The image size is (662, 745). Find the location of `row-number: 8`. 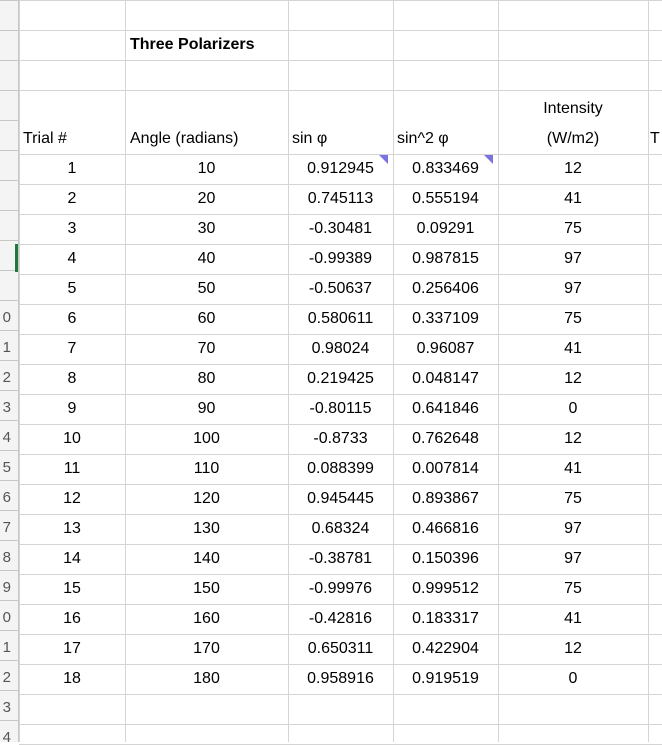

row-number: 8 is located at coordinates (5, 558).